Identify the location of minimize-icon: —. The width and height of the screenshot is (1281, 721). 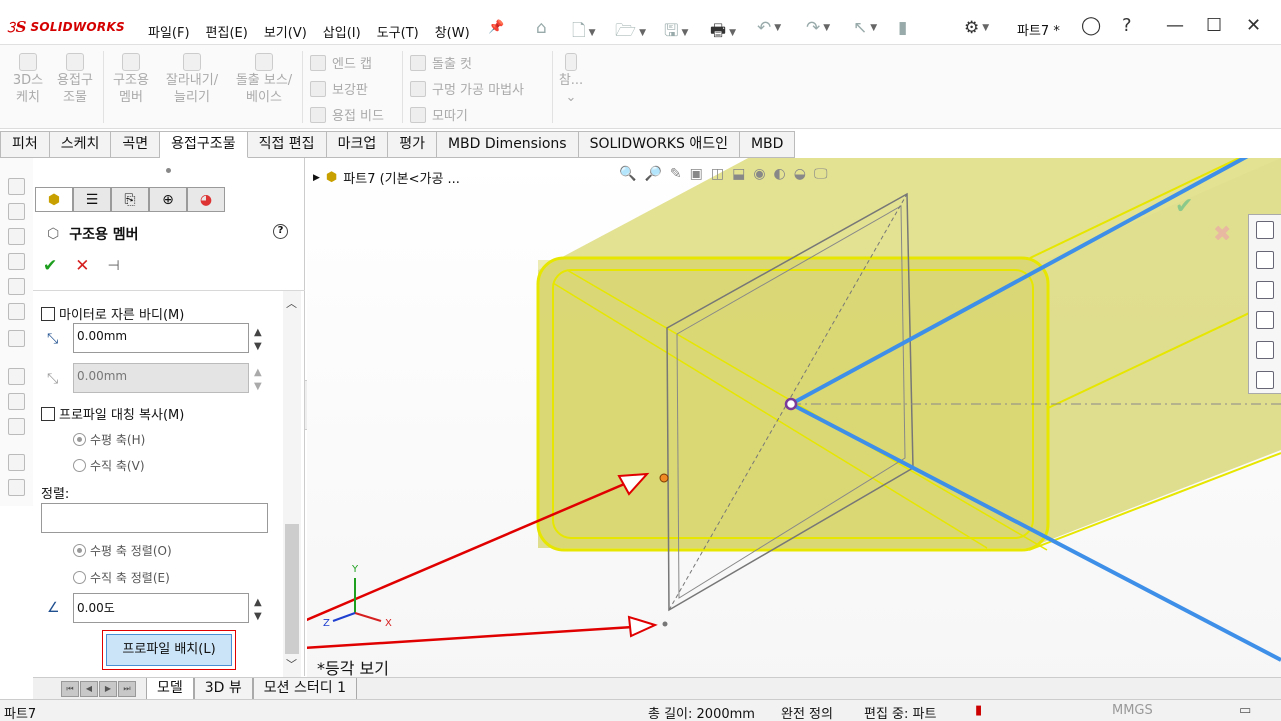
(1175, 25).